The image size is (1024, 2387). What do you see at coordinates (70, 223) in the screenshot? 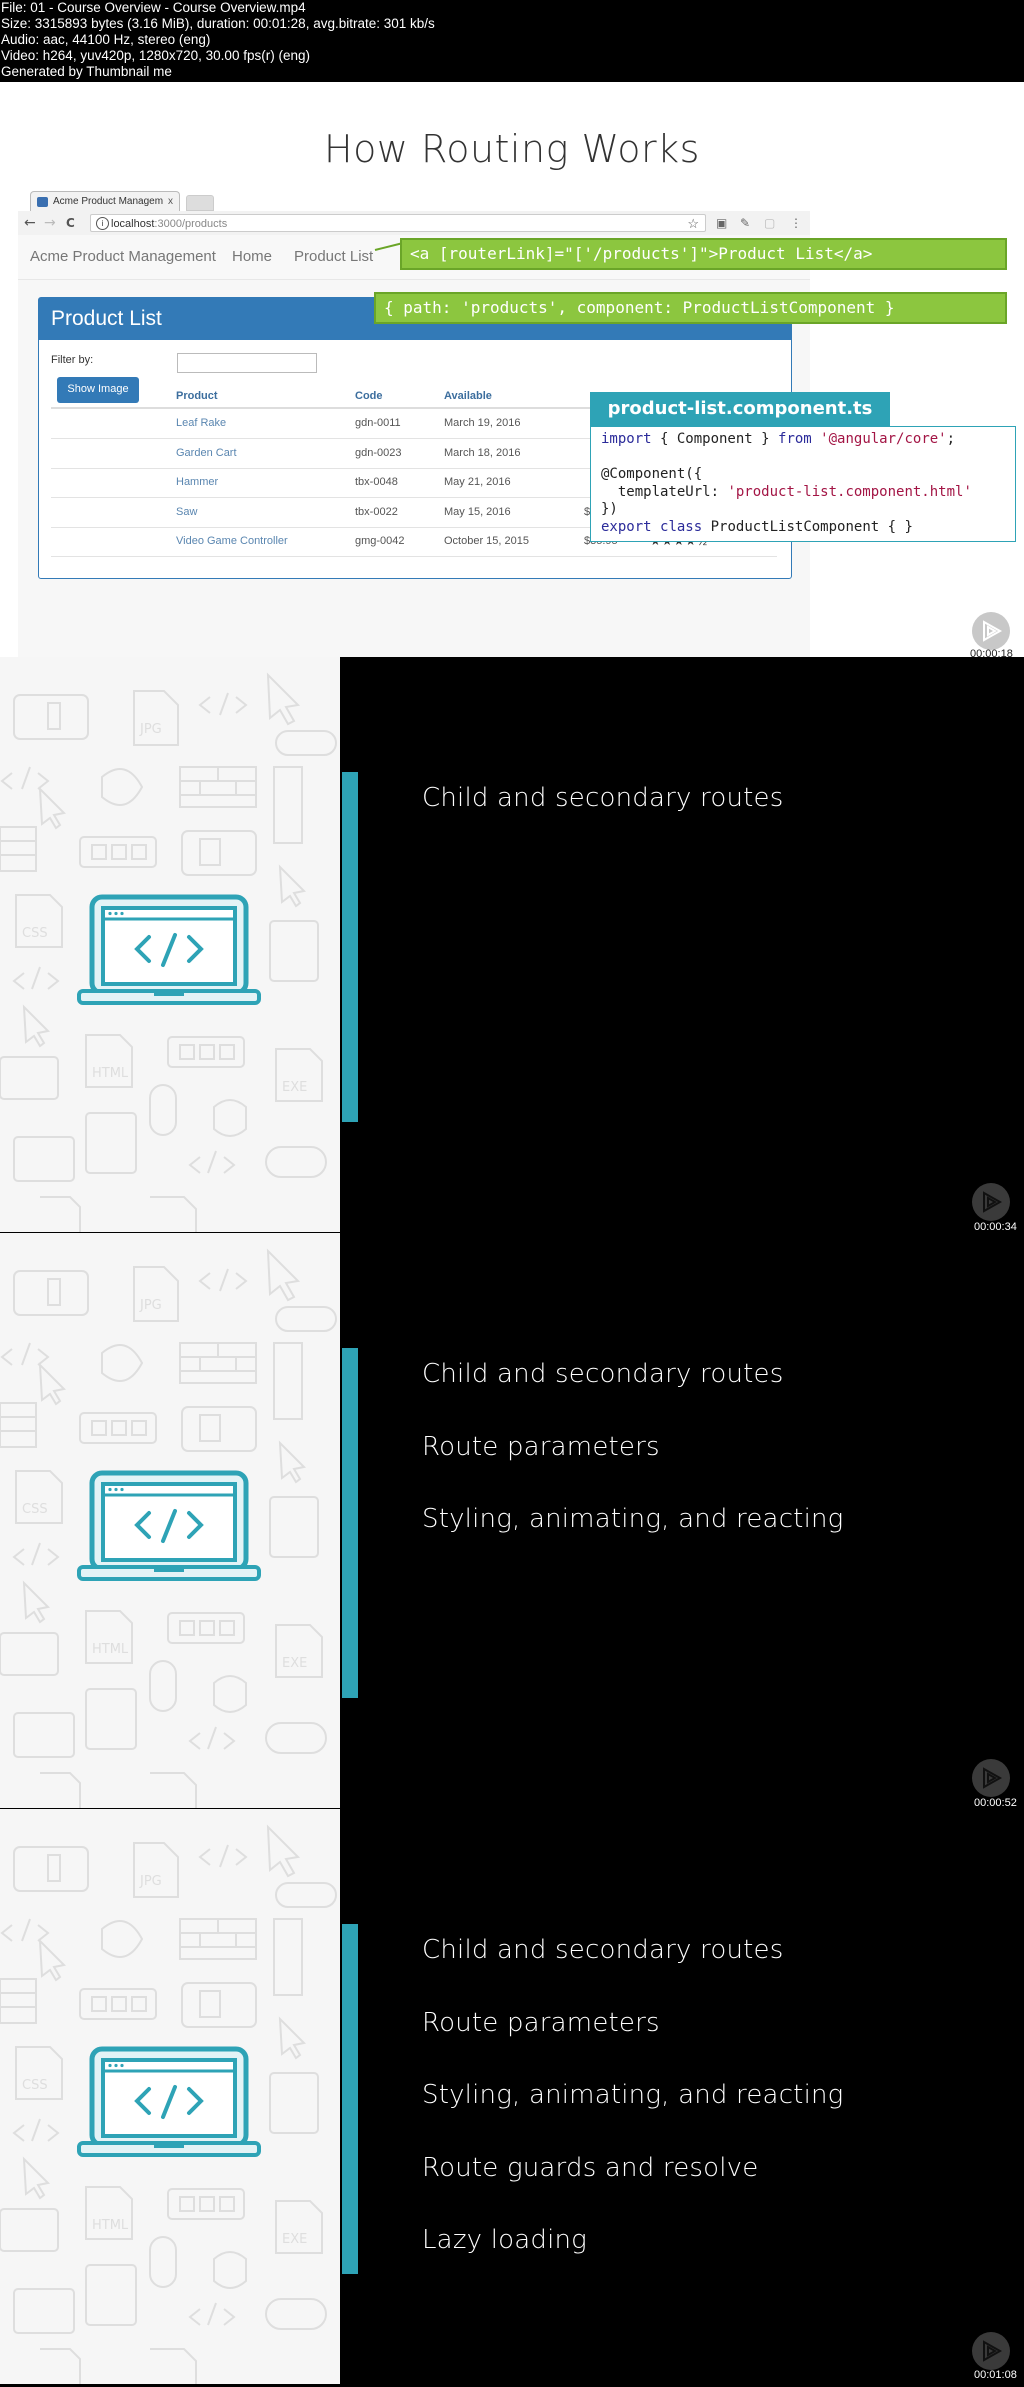
I see `reload-icon: C` at bounding box center [70, 223].